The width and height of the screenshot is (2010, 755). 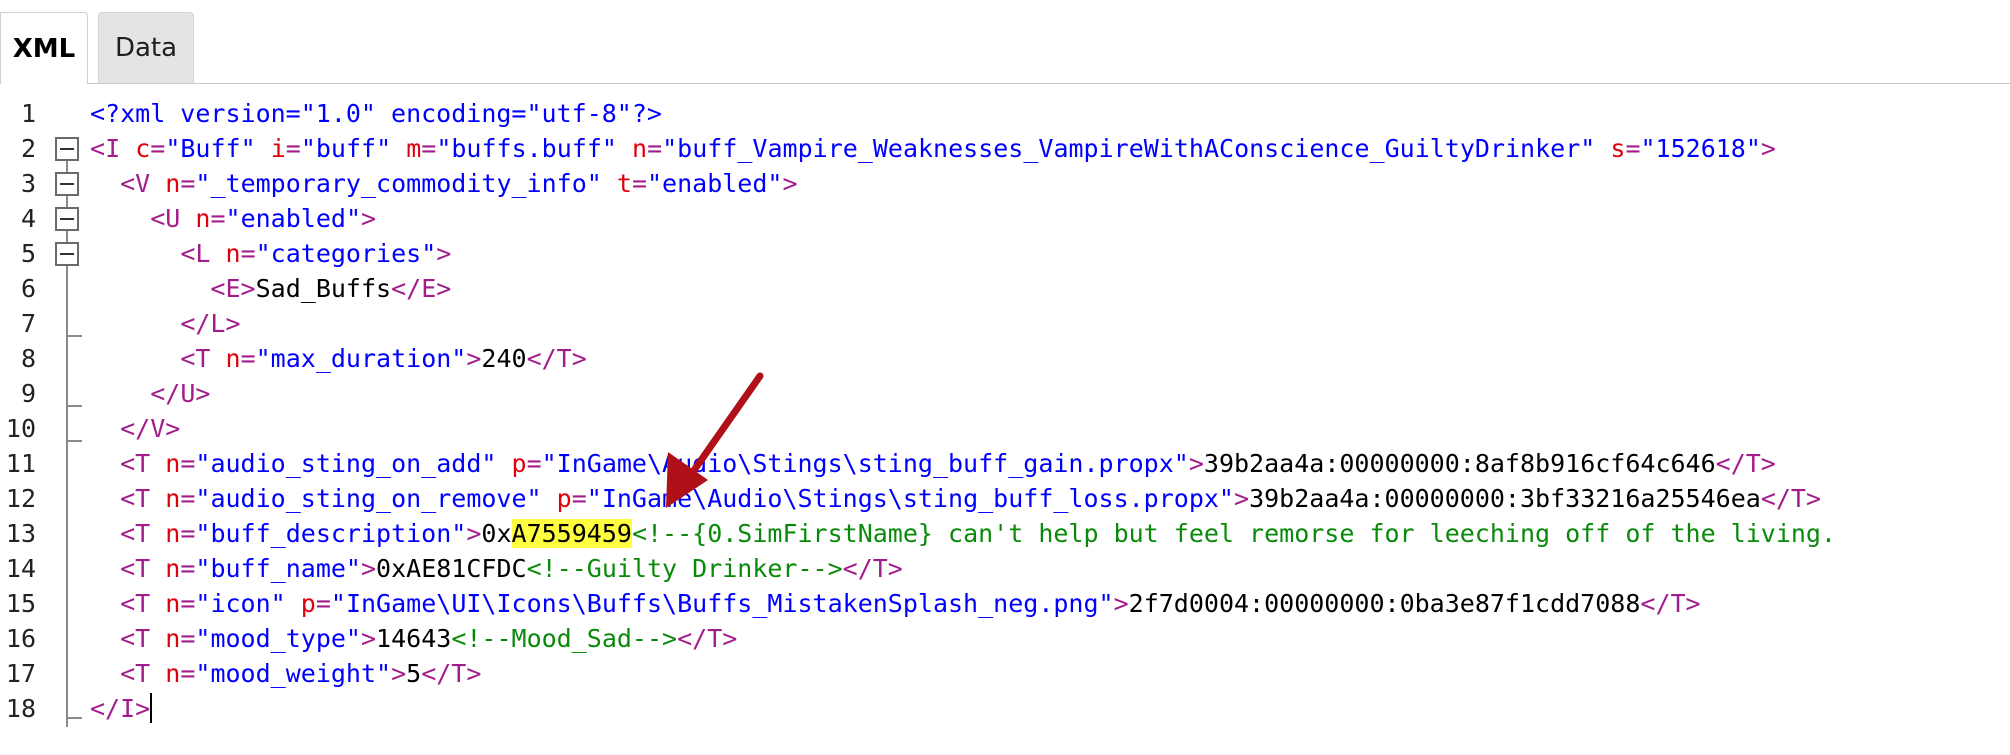 I want to click on element-text: 39b2aa4a:00000000:8af8b916cf64c646, so click(x=1459, y=463).